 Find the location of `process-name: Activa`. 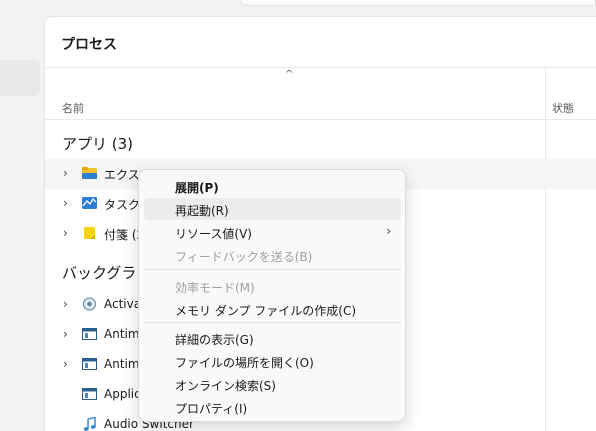

process-name: Activa is located at coordinates (123, 304).